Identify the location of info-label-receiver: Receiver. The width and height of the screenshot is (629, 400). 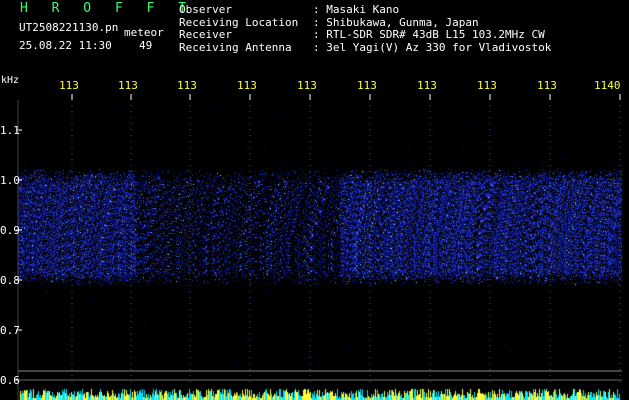
(205, 34).